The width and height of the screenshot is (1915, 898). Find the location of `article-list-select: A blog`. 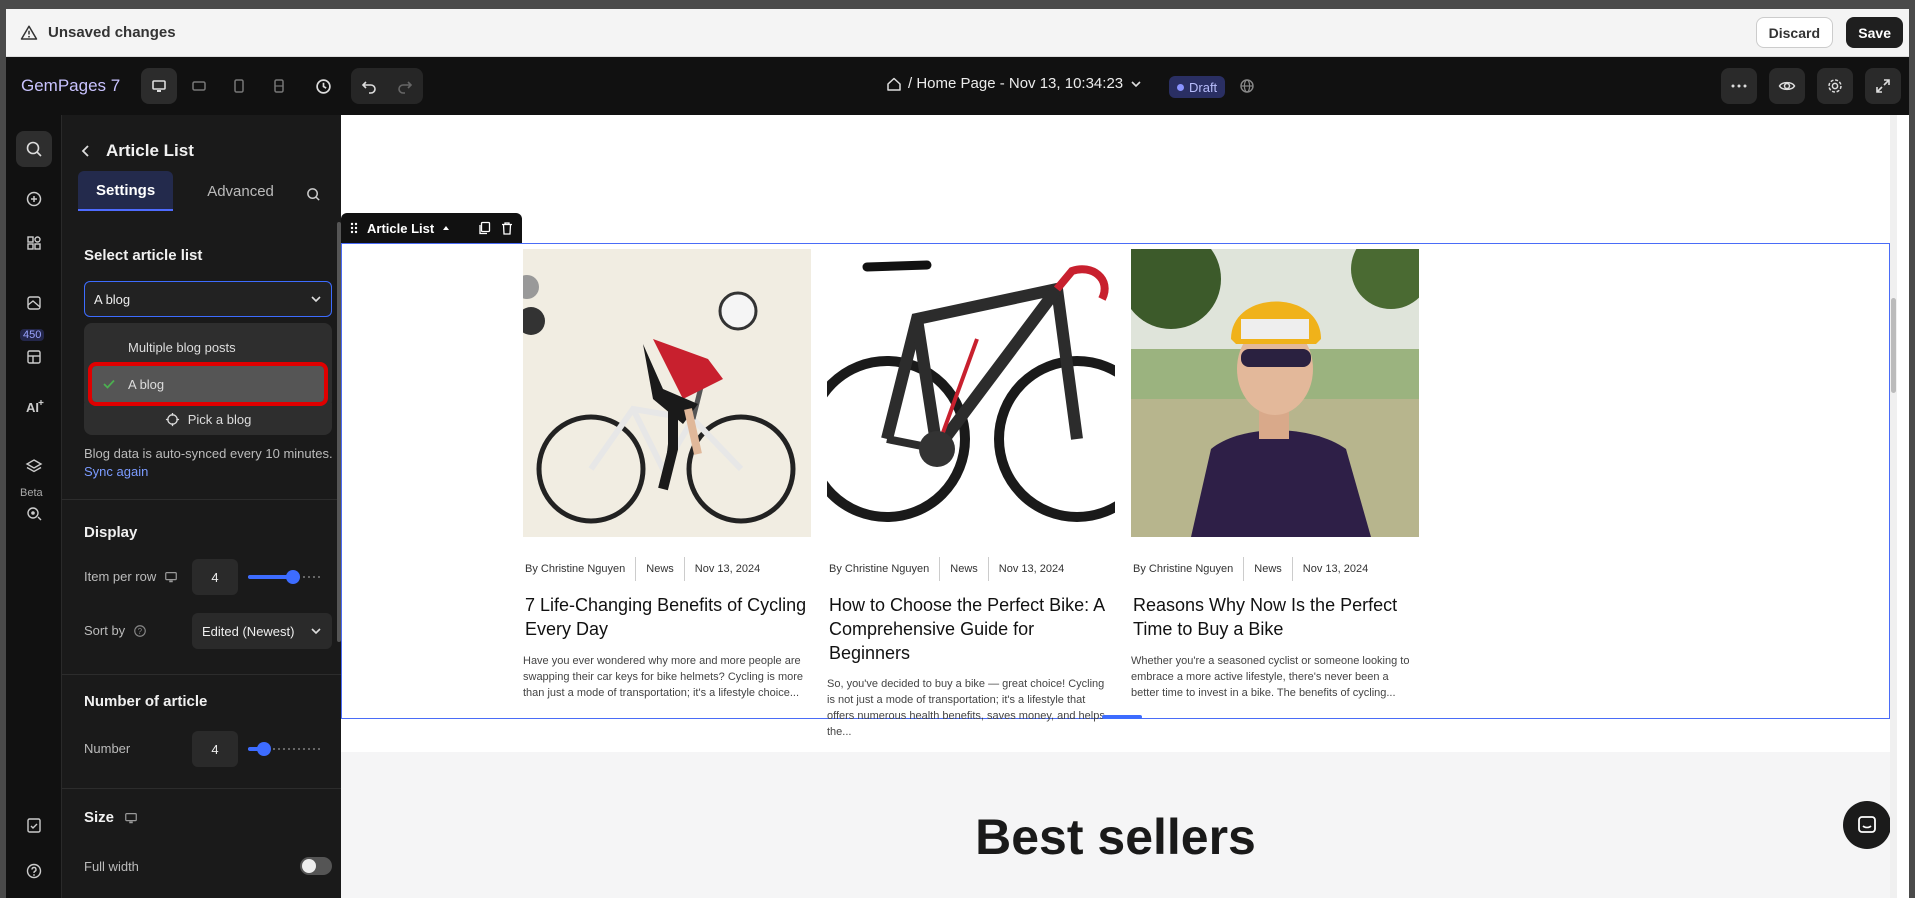

article-list-select: A blog is located at coordinates (208, 299).